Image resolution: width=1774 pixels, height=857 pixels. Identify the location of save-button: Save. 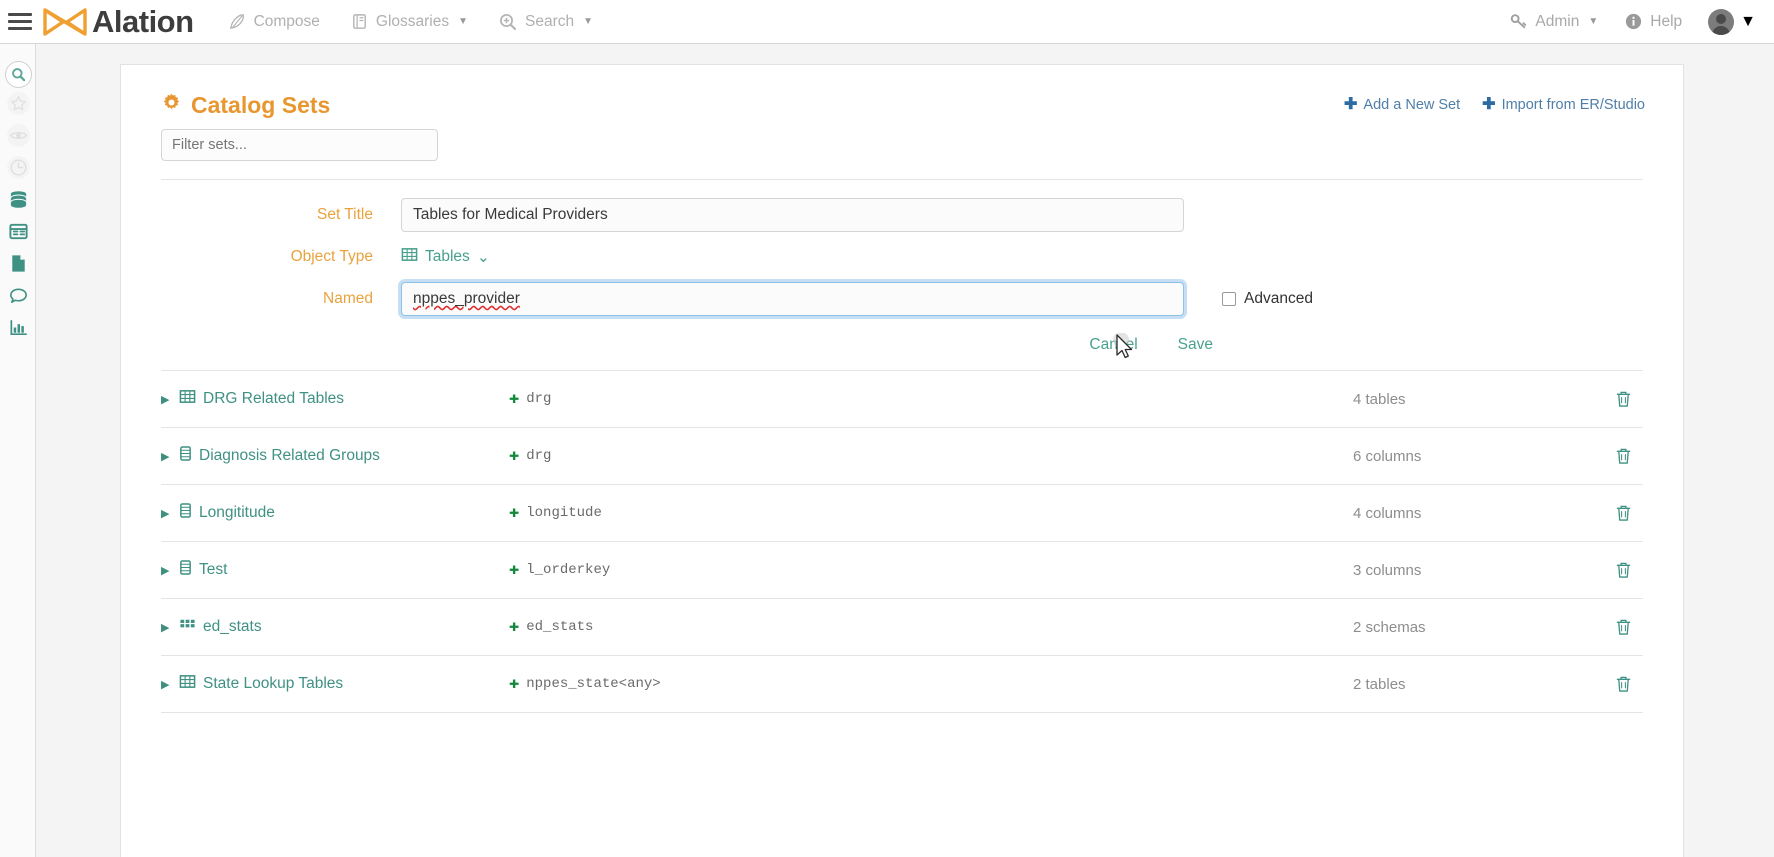
(1195, 345).